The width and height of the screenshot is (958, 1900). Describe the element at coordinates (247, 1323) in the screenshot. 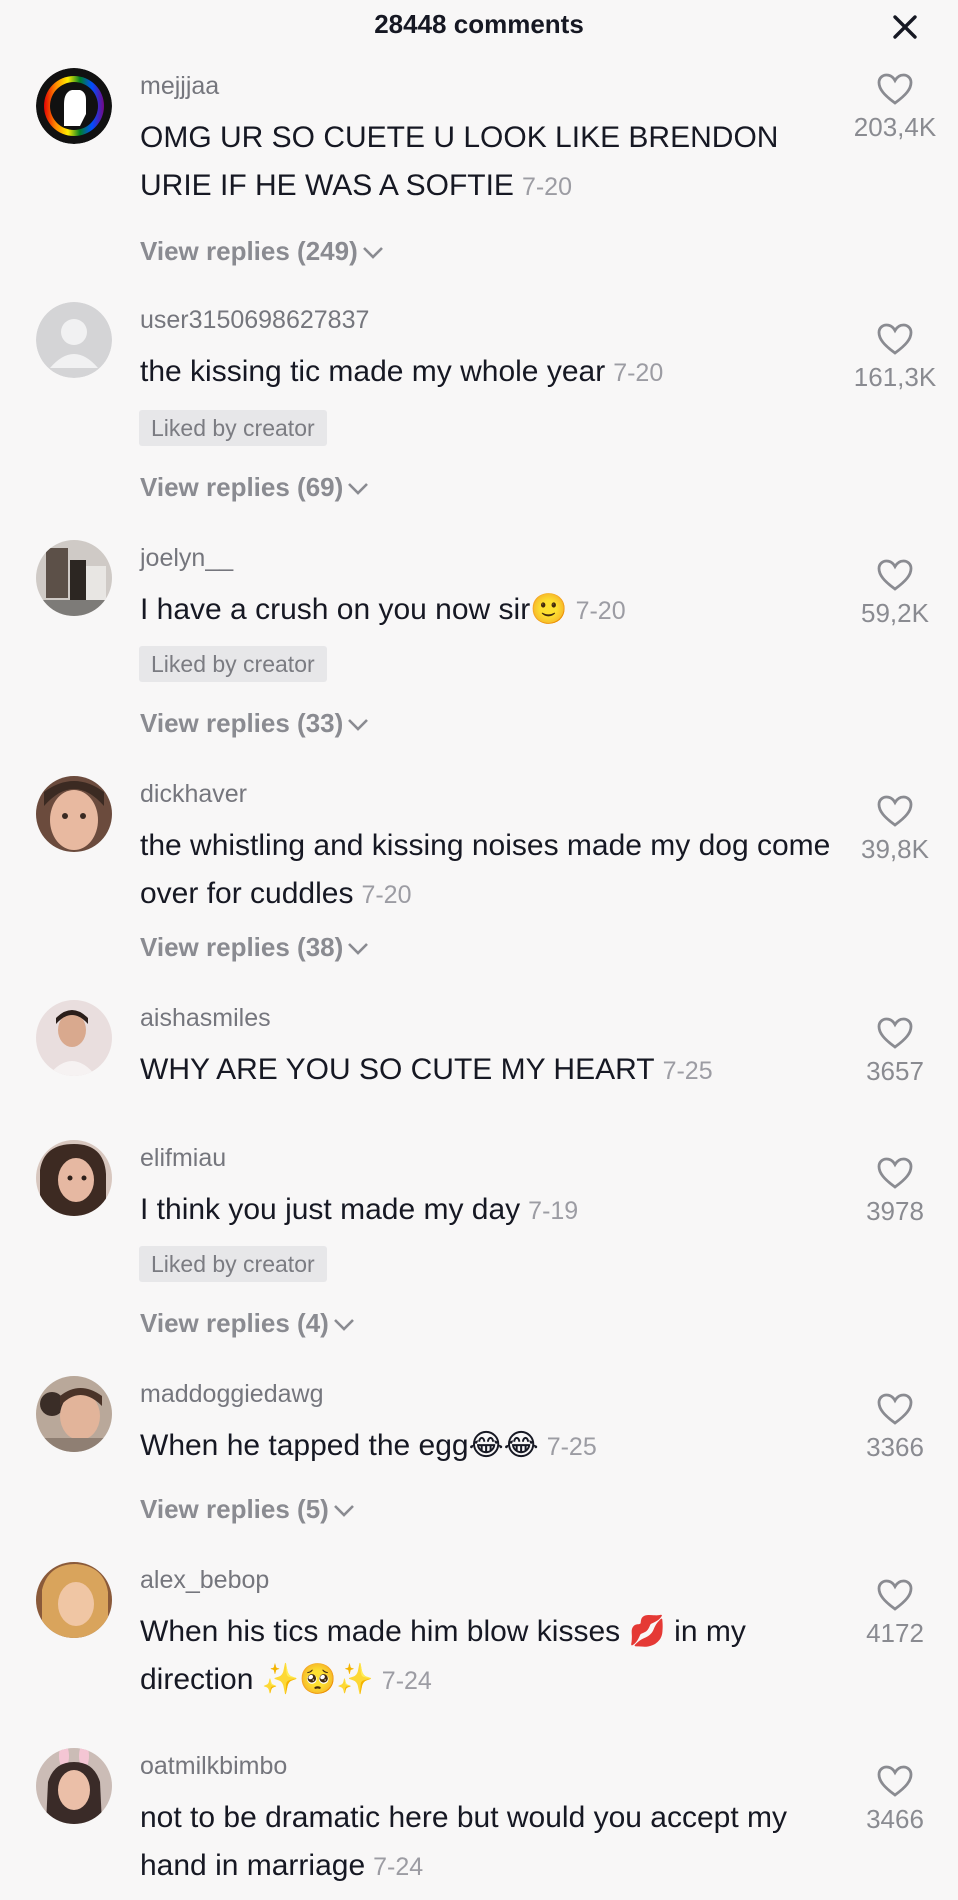

I see `view-replies-button: View replies (4)` at that location.